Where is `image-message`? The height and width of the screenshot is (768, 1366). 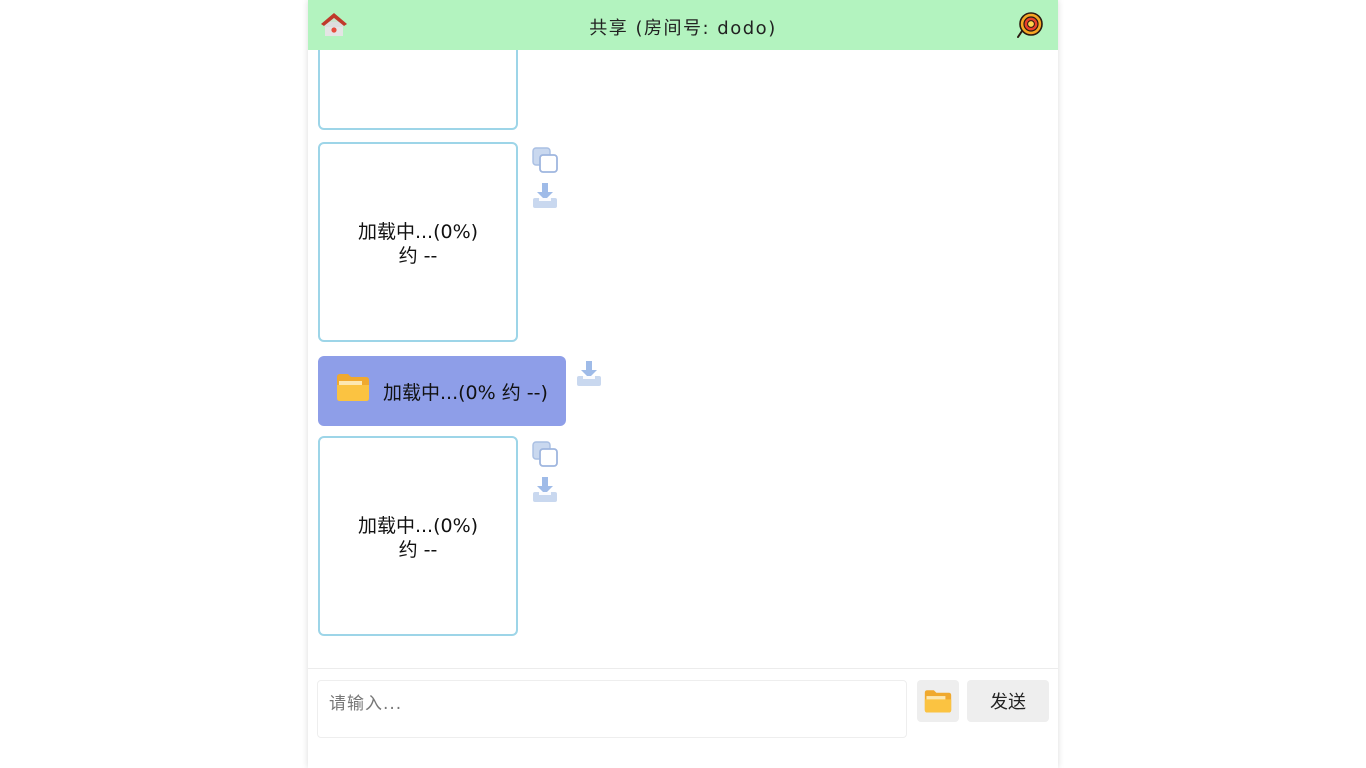
image-message is located at coordinates (418, 90).